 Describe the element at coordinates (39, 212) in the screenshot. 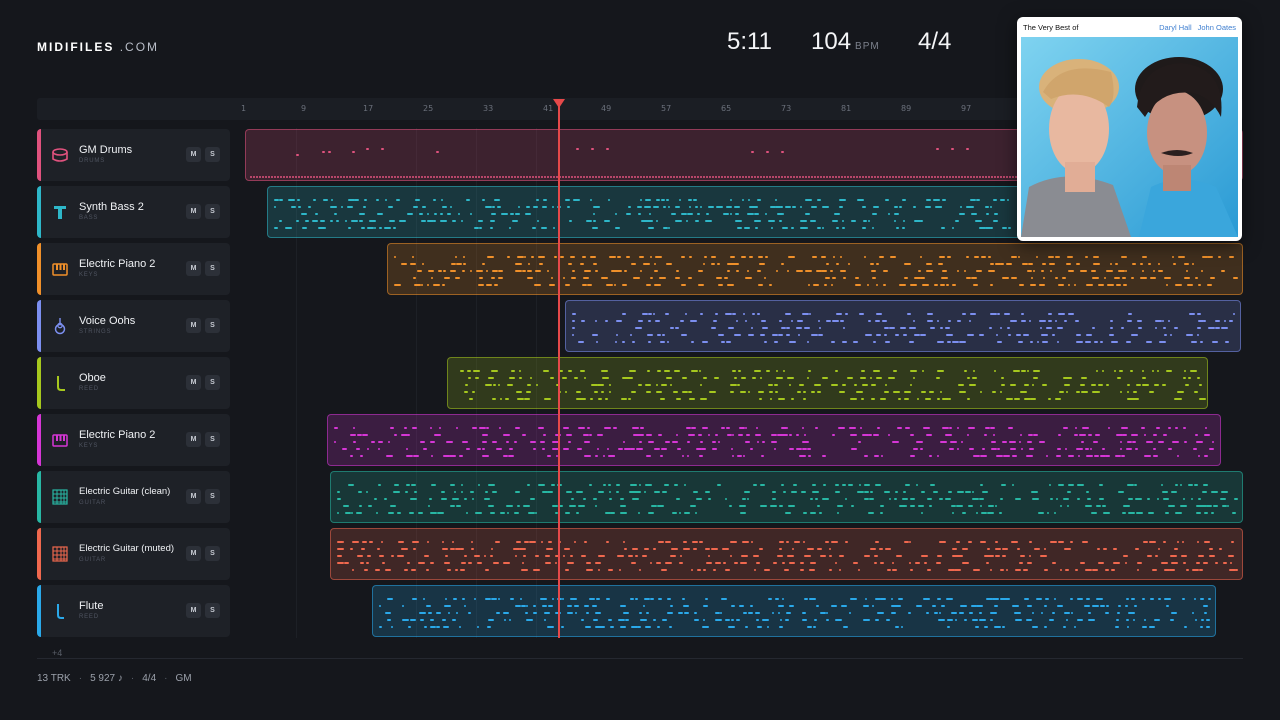

I see `track-color-bar` at that location.